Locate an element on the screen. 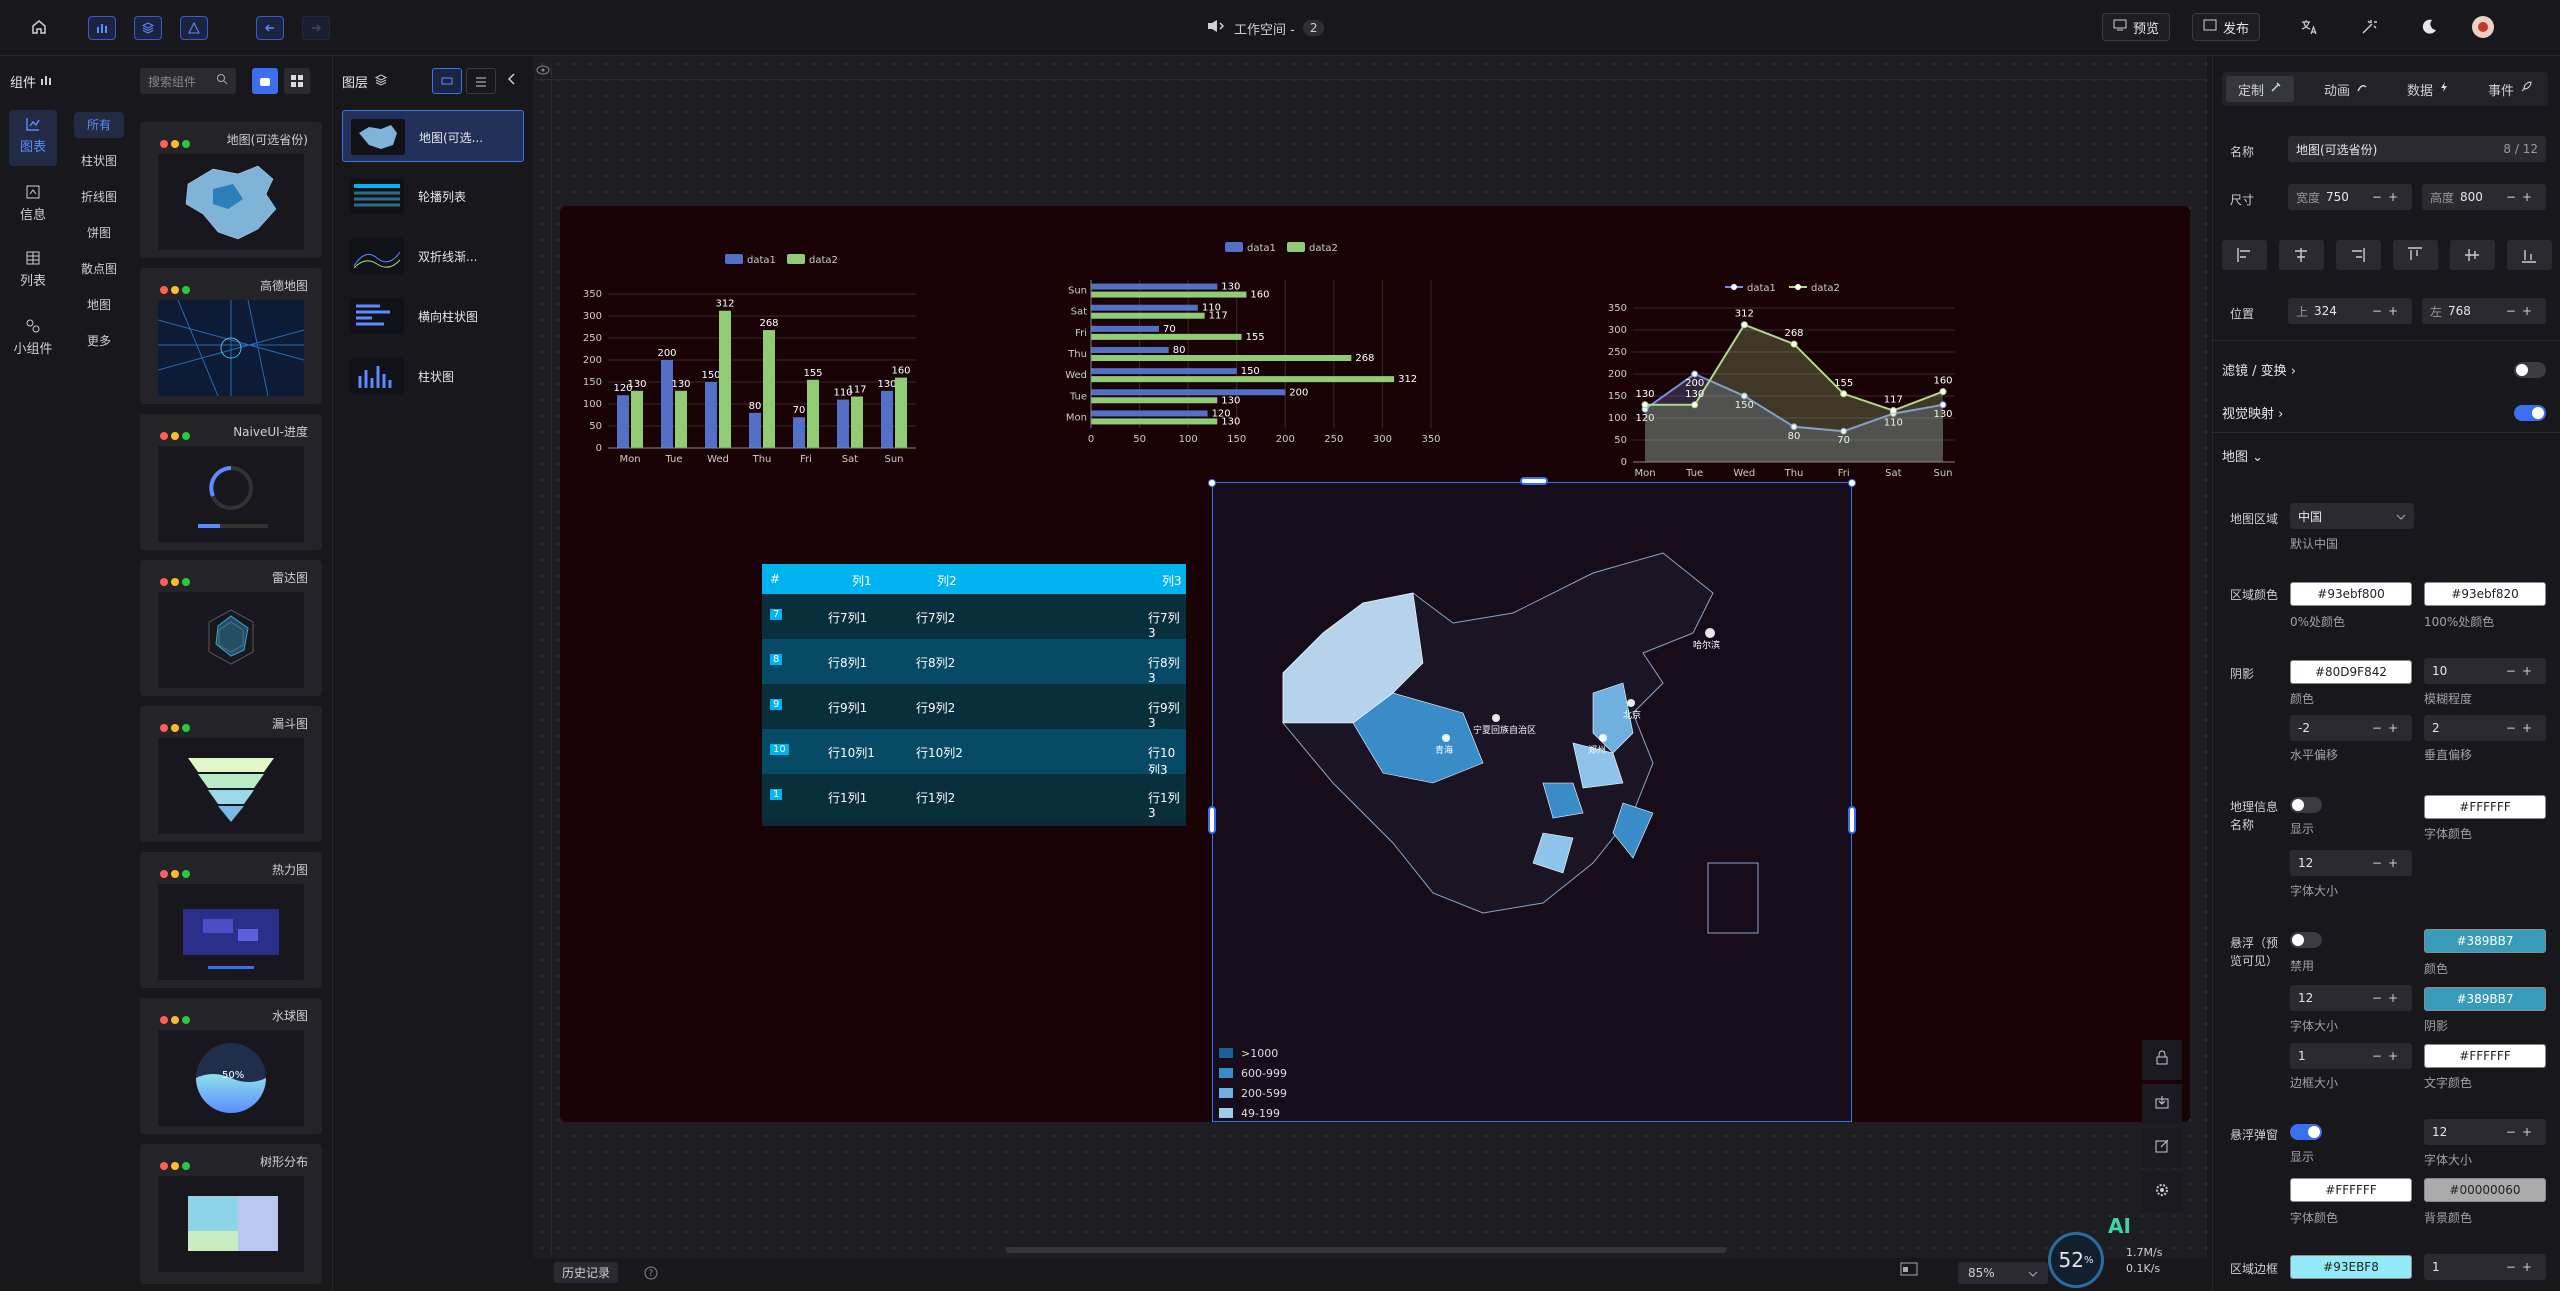  minimap-icon is located at coordinates (1909, 1271).